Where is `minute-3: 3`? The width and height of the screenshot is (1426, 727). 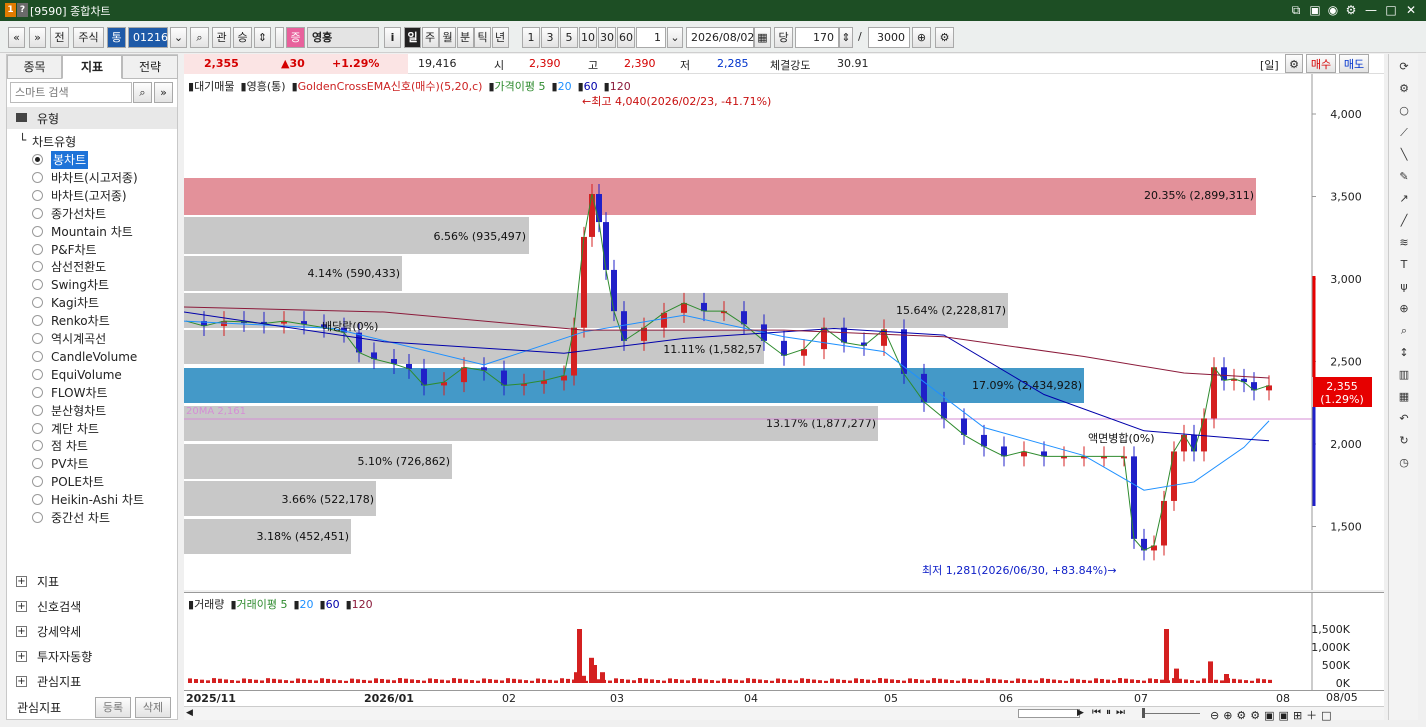 minute-3: 3 is located at coordinates (550, 37).